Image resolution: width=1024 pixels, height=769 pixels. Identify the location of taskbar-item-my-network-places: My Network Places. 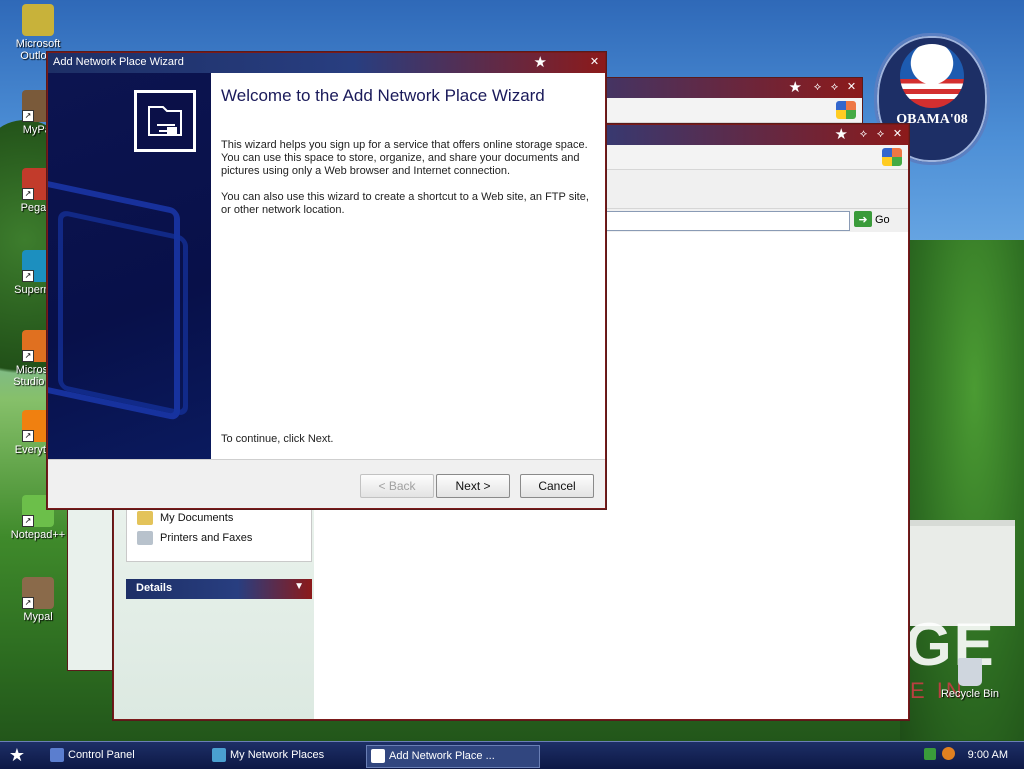
(294, 755).